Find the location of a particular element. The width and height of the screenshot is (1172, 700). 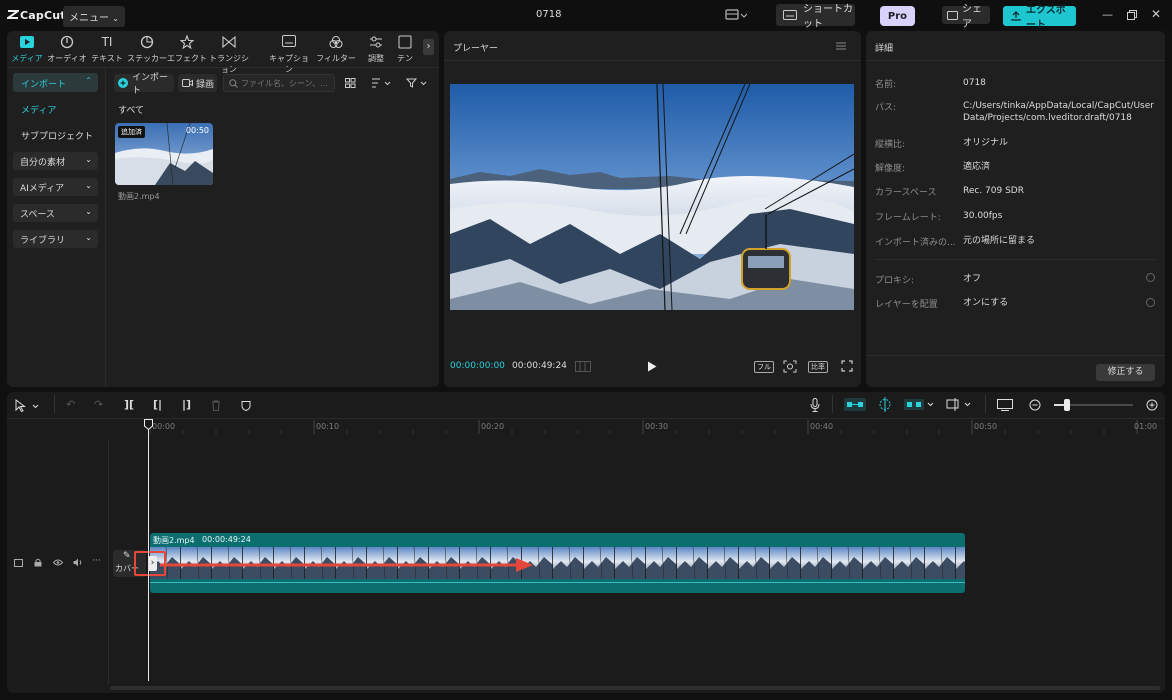

export-button: エクスポート is located at coordinates (1039, 18).